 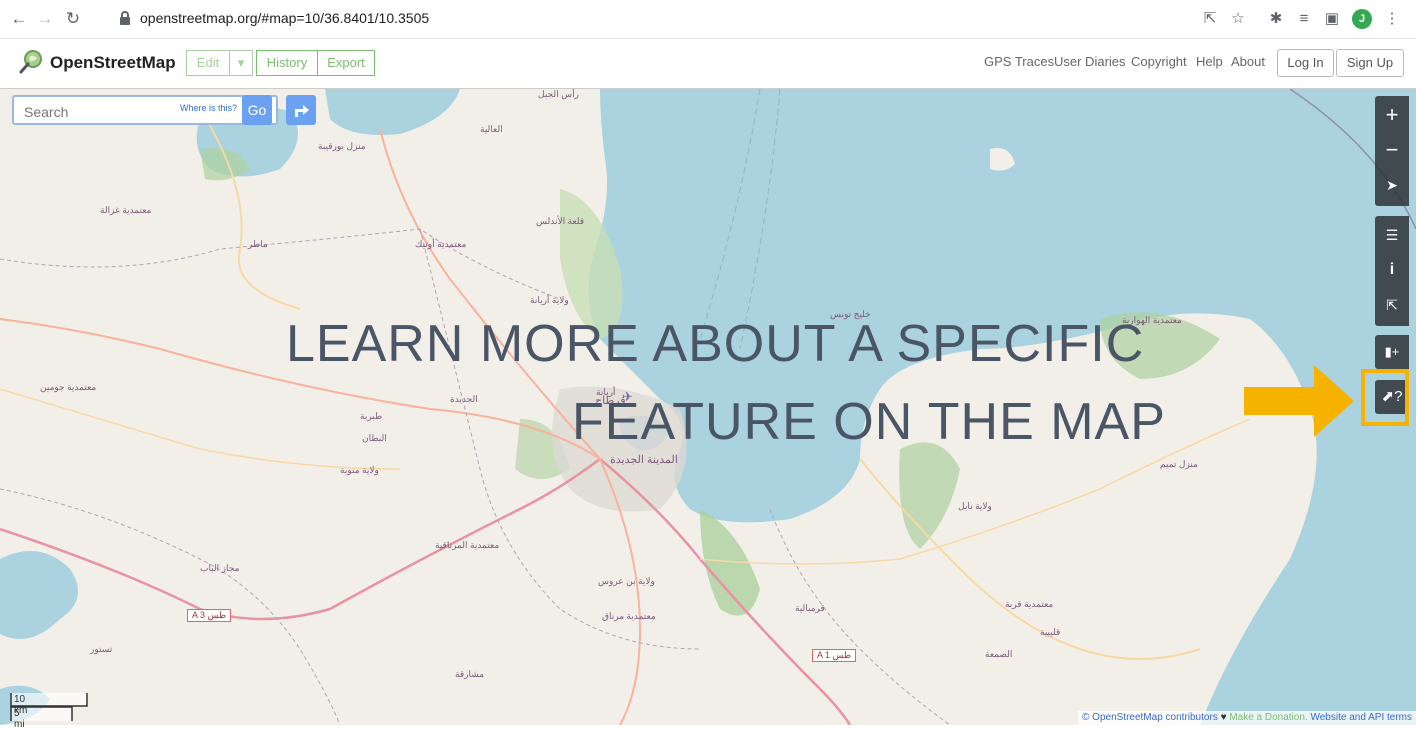 I want to click on nav-link-help: Help, so click(x=1209, y=61).